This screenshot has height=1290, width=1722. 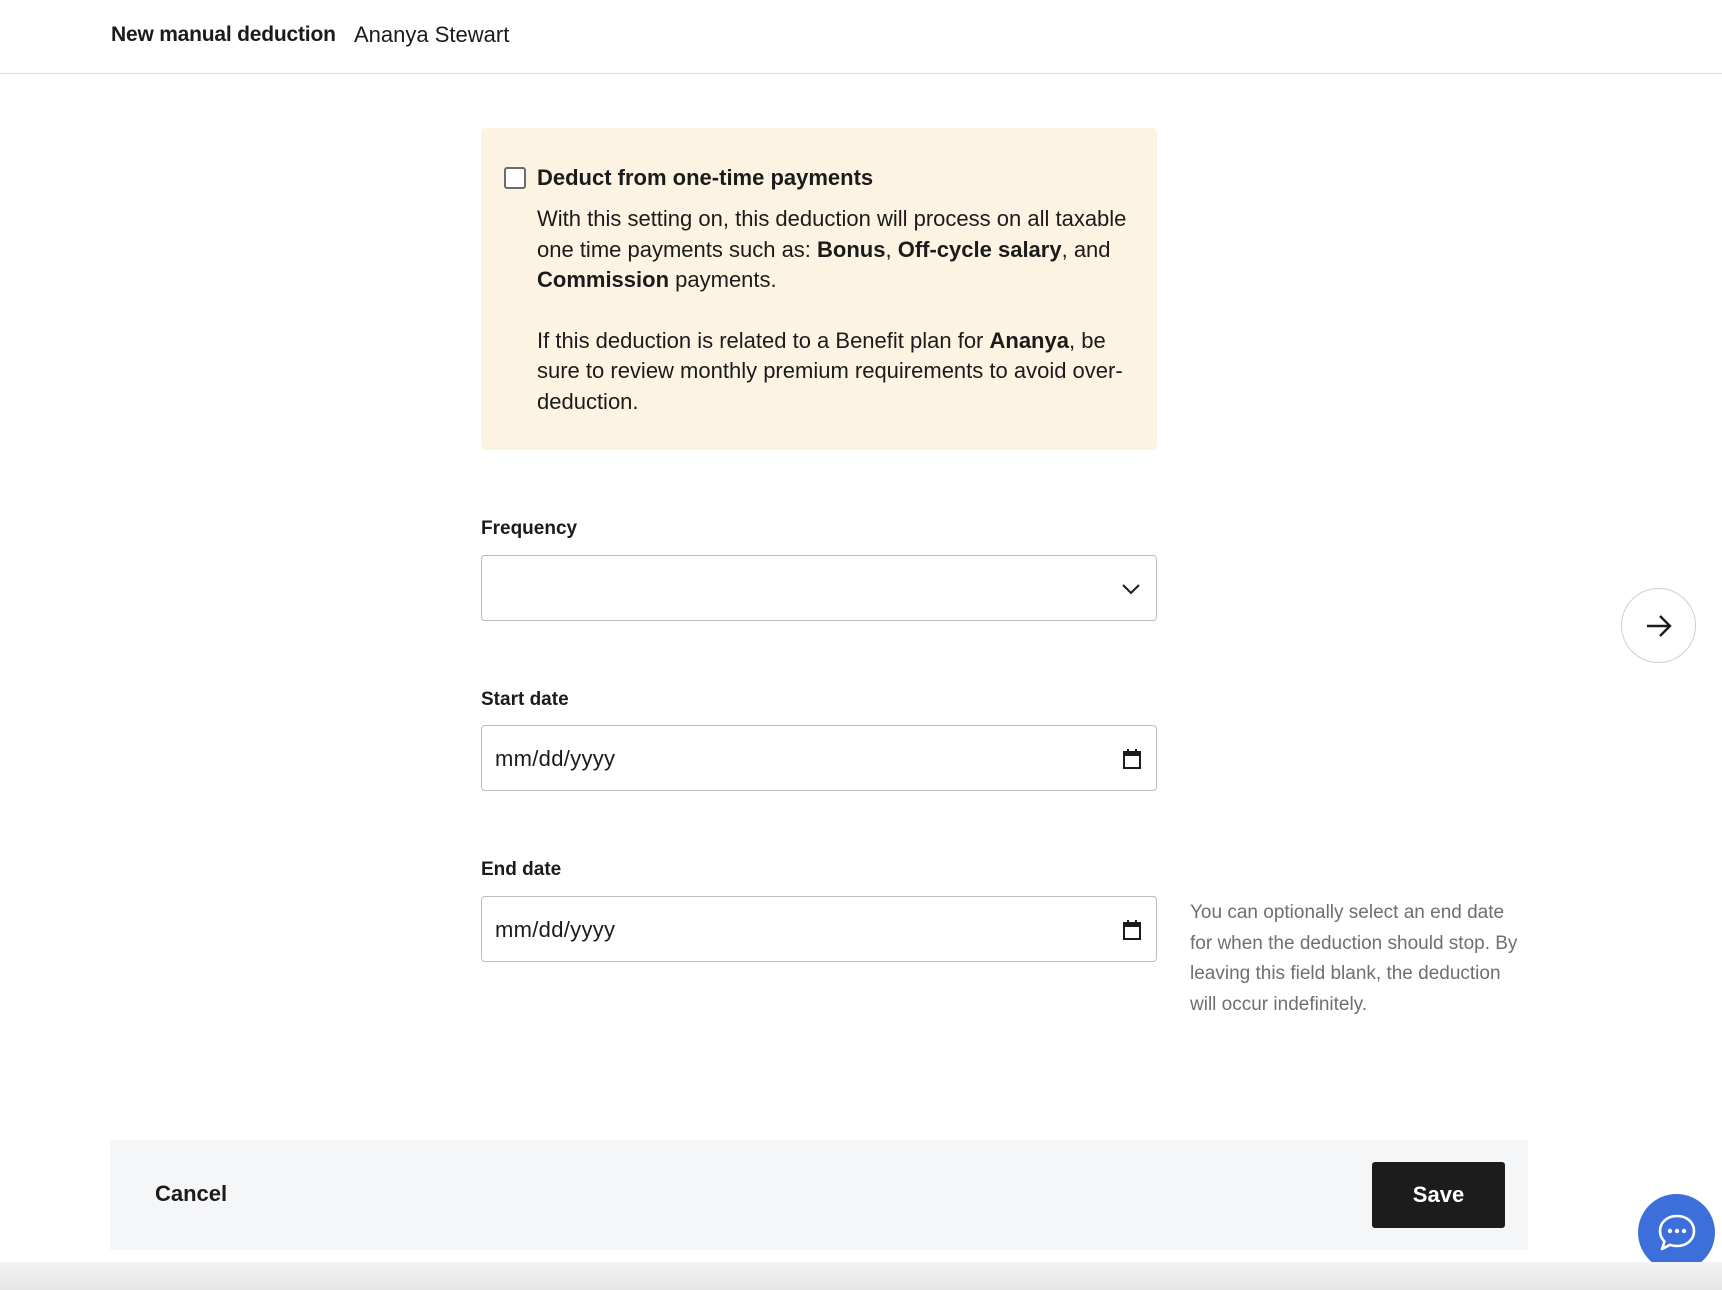 I want to click on chat-bubble-icon, so click(x=1677, y=1232).